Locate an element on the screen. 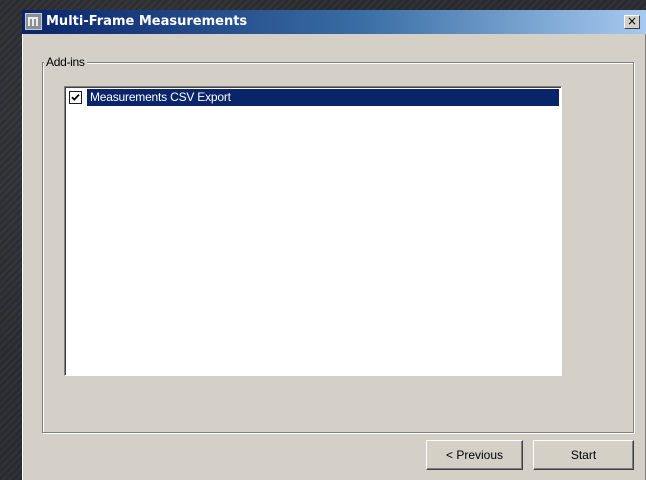 The image size is (646, 480). checkmark-icon is located at coordinates (75, 97).